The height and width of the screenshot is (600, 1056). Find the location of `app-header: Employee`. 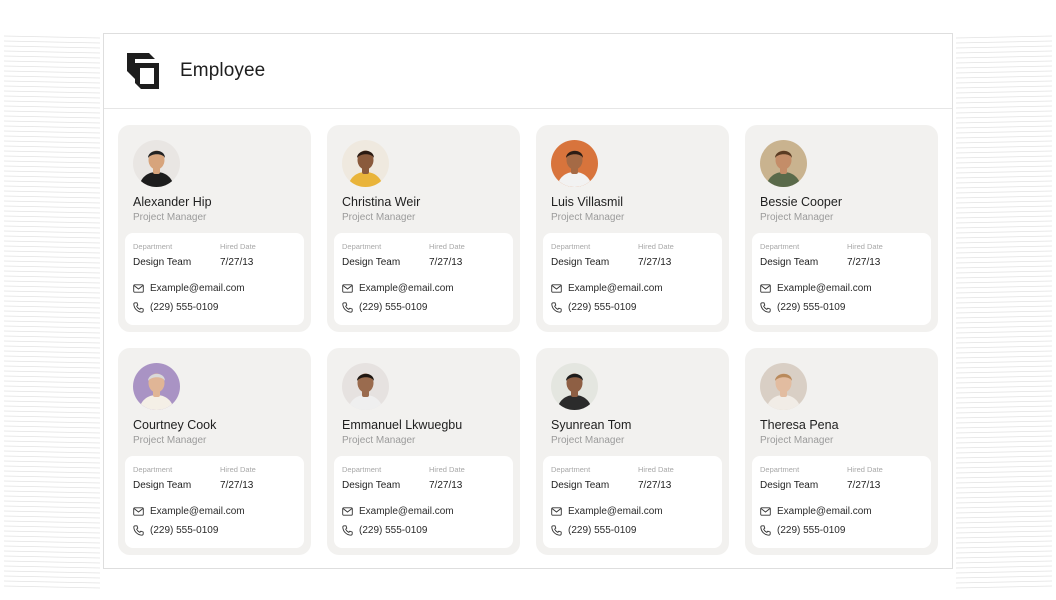

app-header: Employee is located at coordinates (528, 71).